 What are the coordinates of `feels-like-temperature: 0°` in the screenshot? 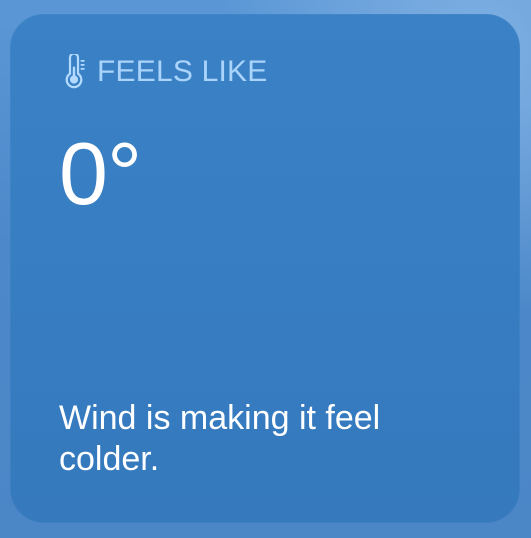 It's located at (100, 173).